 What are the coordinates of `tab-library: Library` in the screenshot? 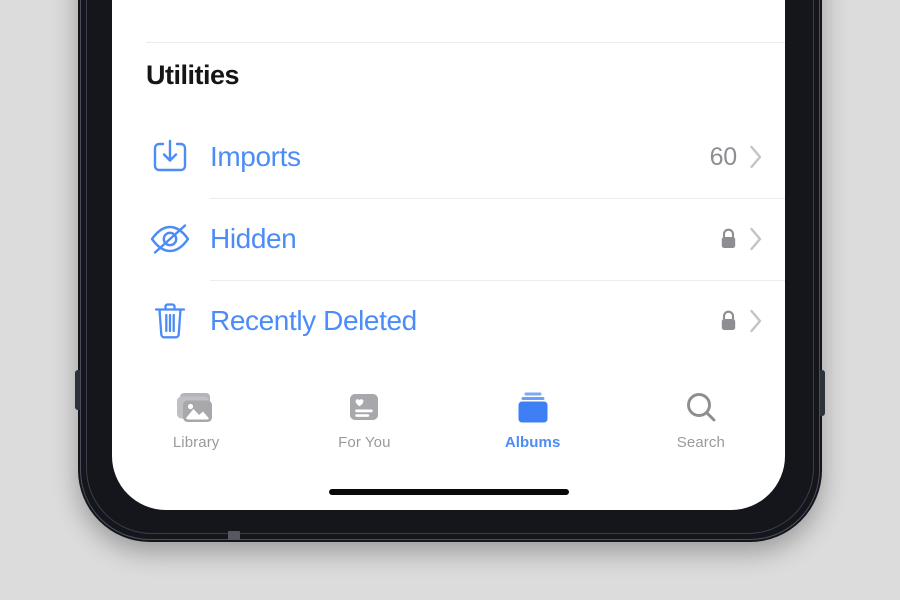 It's located at (196, 413).